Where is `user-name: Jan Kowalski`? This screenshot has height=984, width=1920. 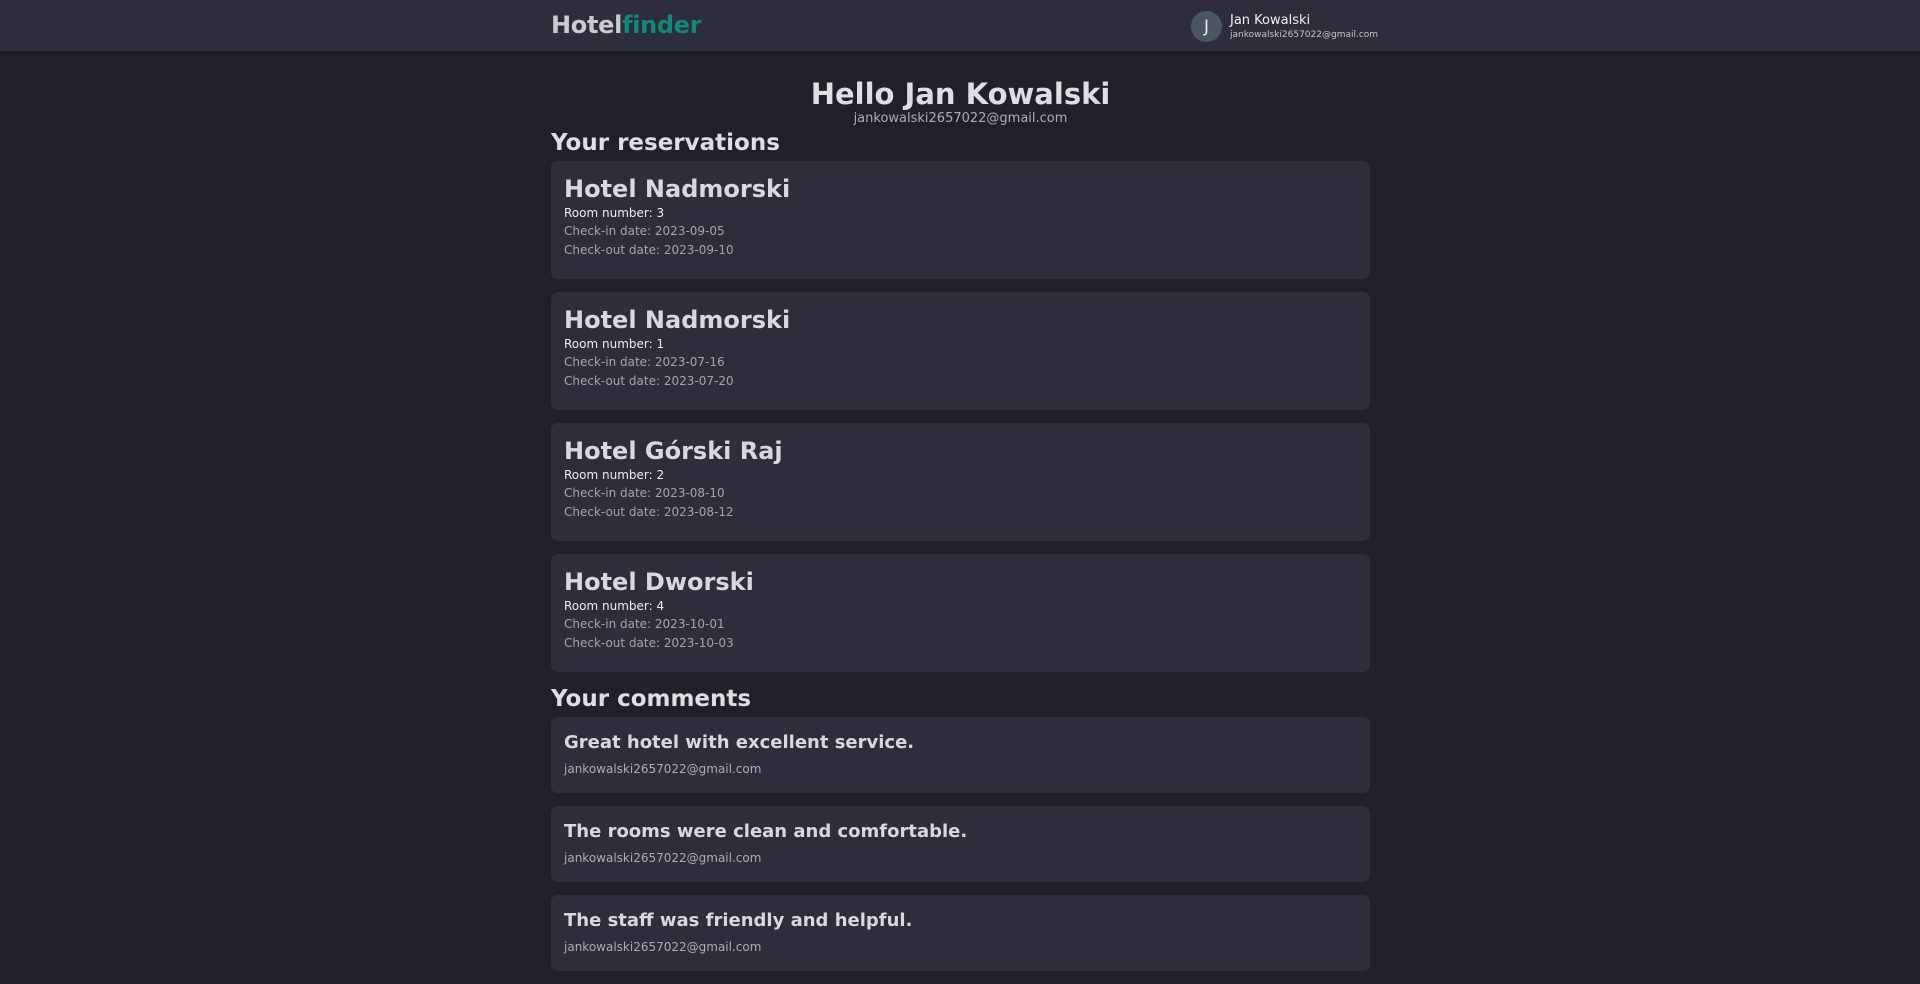
user-name: Jan Kowalski is located at coordinates (1270, 20).